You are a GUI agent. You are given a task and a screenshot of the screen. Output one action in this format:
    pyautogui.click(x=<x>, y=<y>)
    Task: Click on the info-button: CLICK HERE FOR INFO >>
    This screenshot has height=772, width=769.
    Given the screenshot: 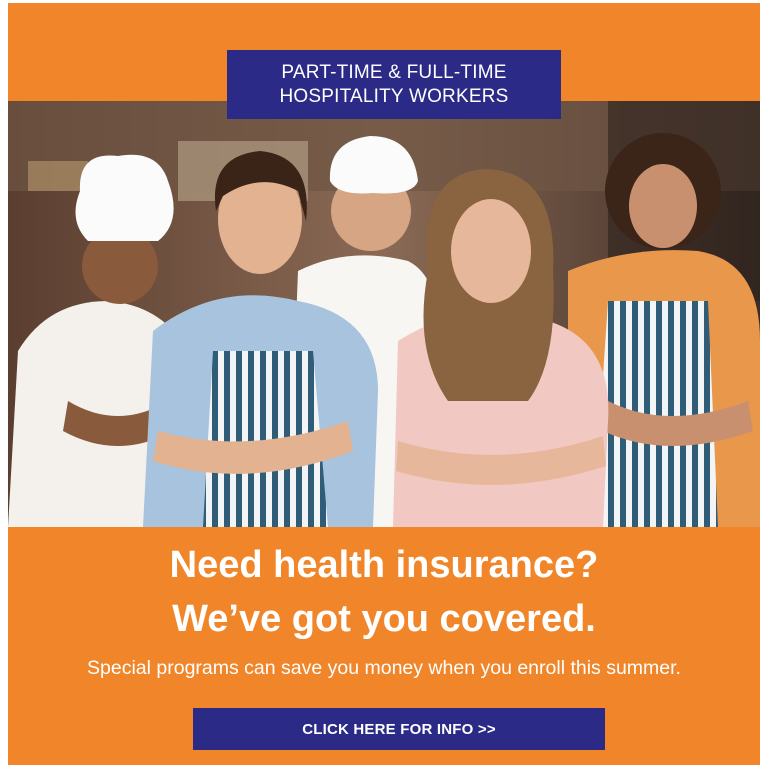 What is the action you would take?
    pyautogui.click(x=399, y=729)
    